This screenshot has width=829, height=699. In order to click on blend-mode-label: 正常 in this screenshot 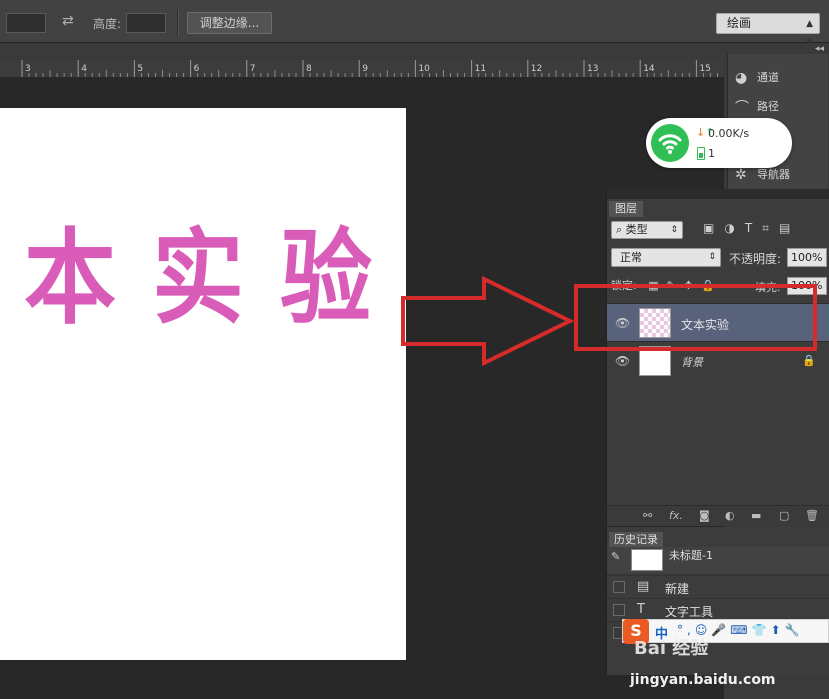, I will do `click(631, 257)`.